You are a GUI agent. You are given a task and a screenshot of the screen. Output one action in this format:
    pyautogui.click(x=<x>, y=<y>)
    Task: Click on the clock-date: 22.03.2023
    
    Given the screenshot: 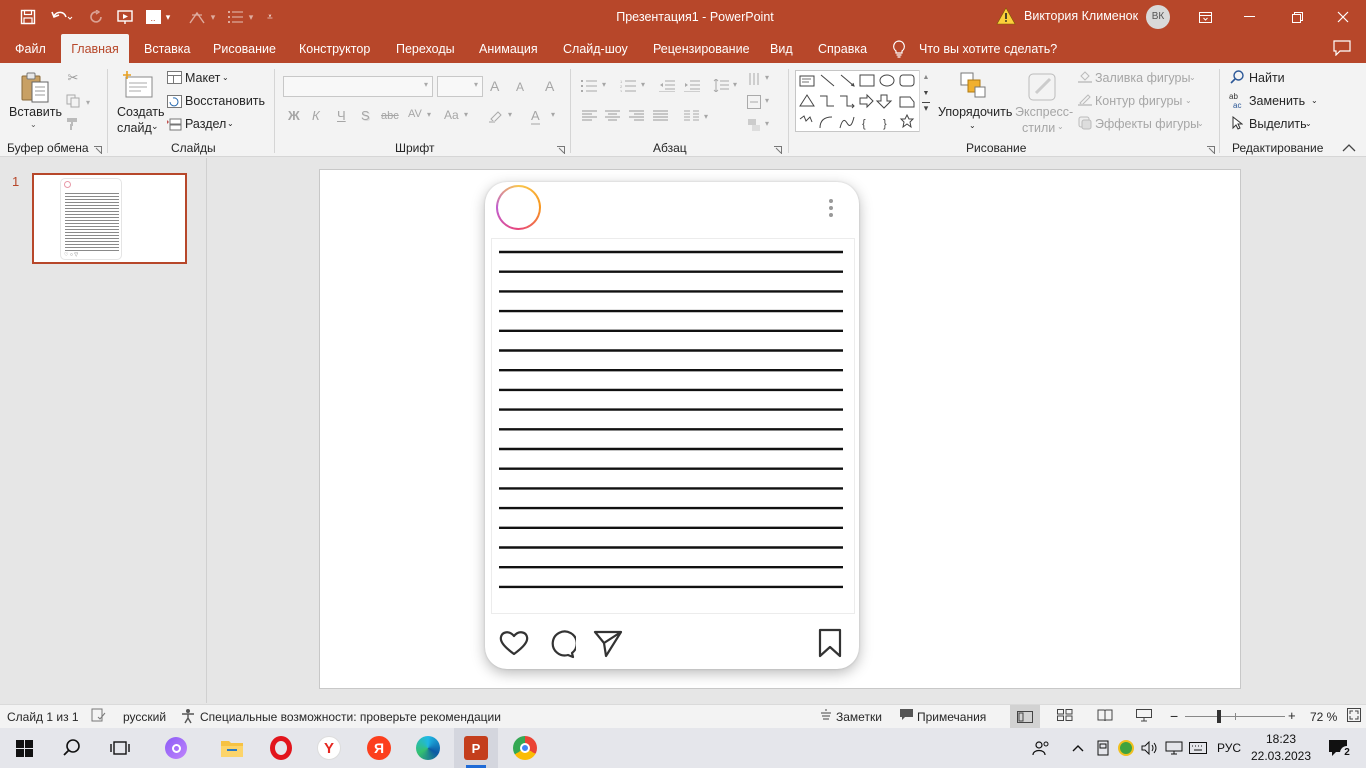 What is the action you would take?
    pyautogui.click(x=1281, y=756)
    